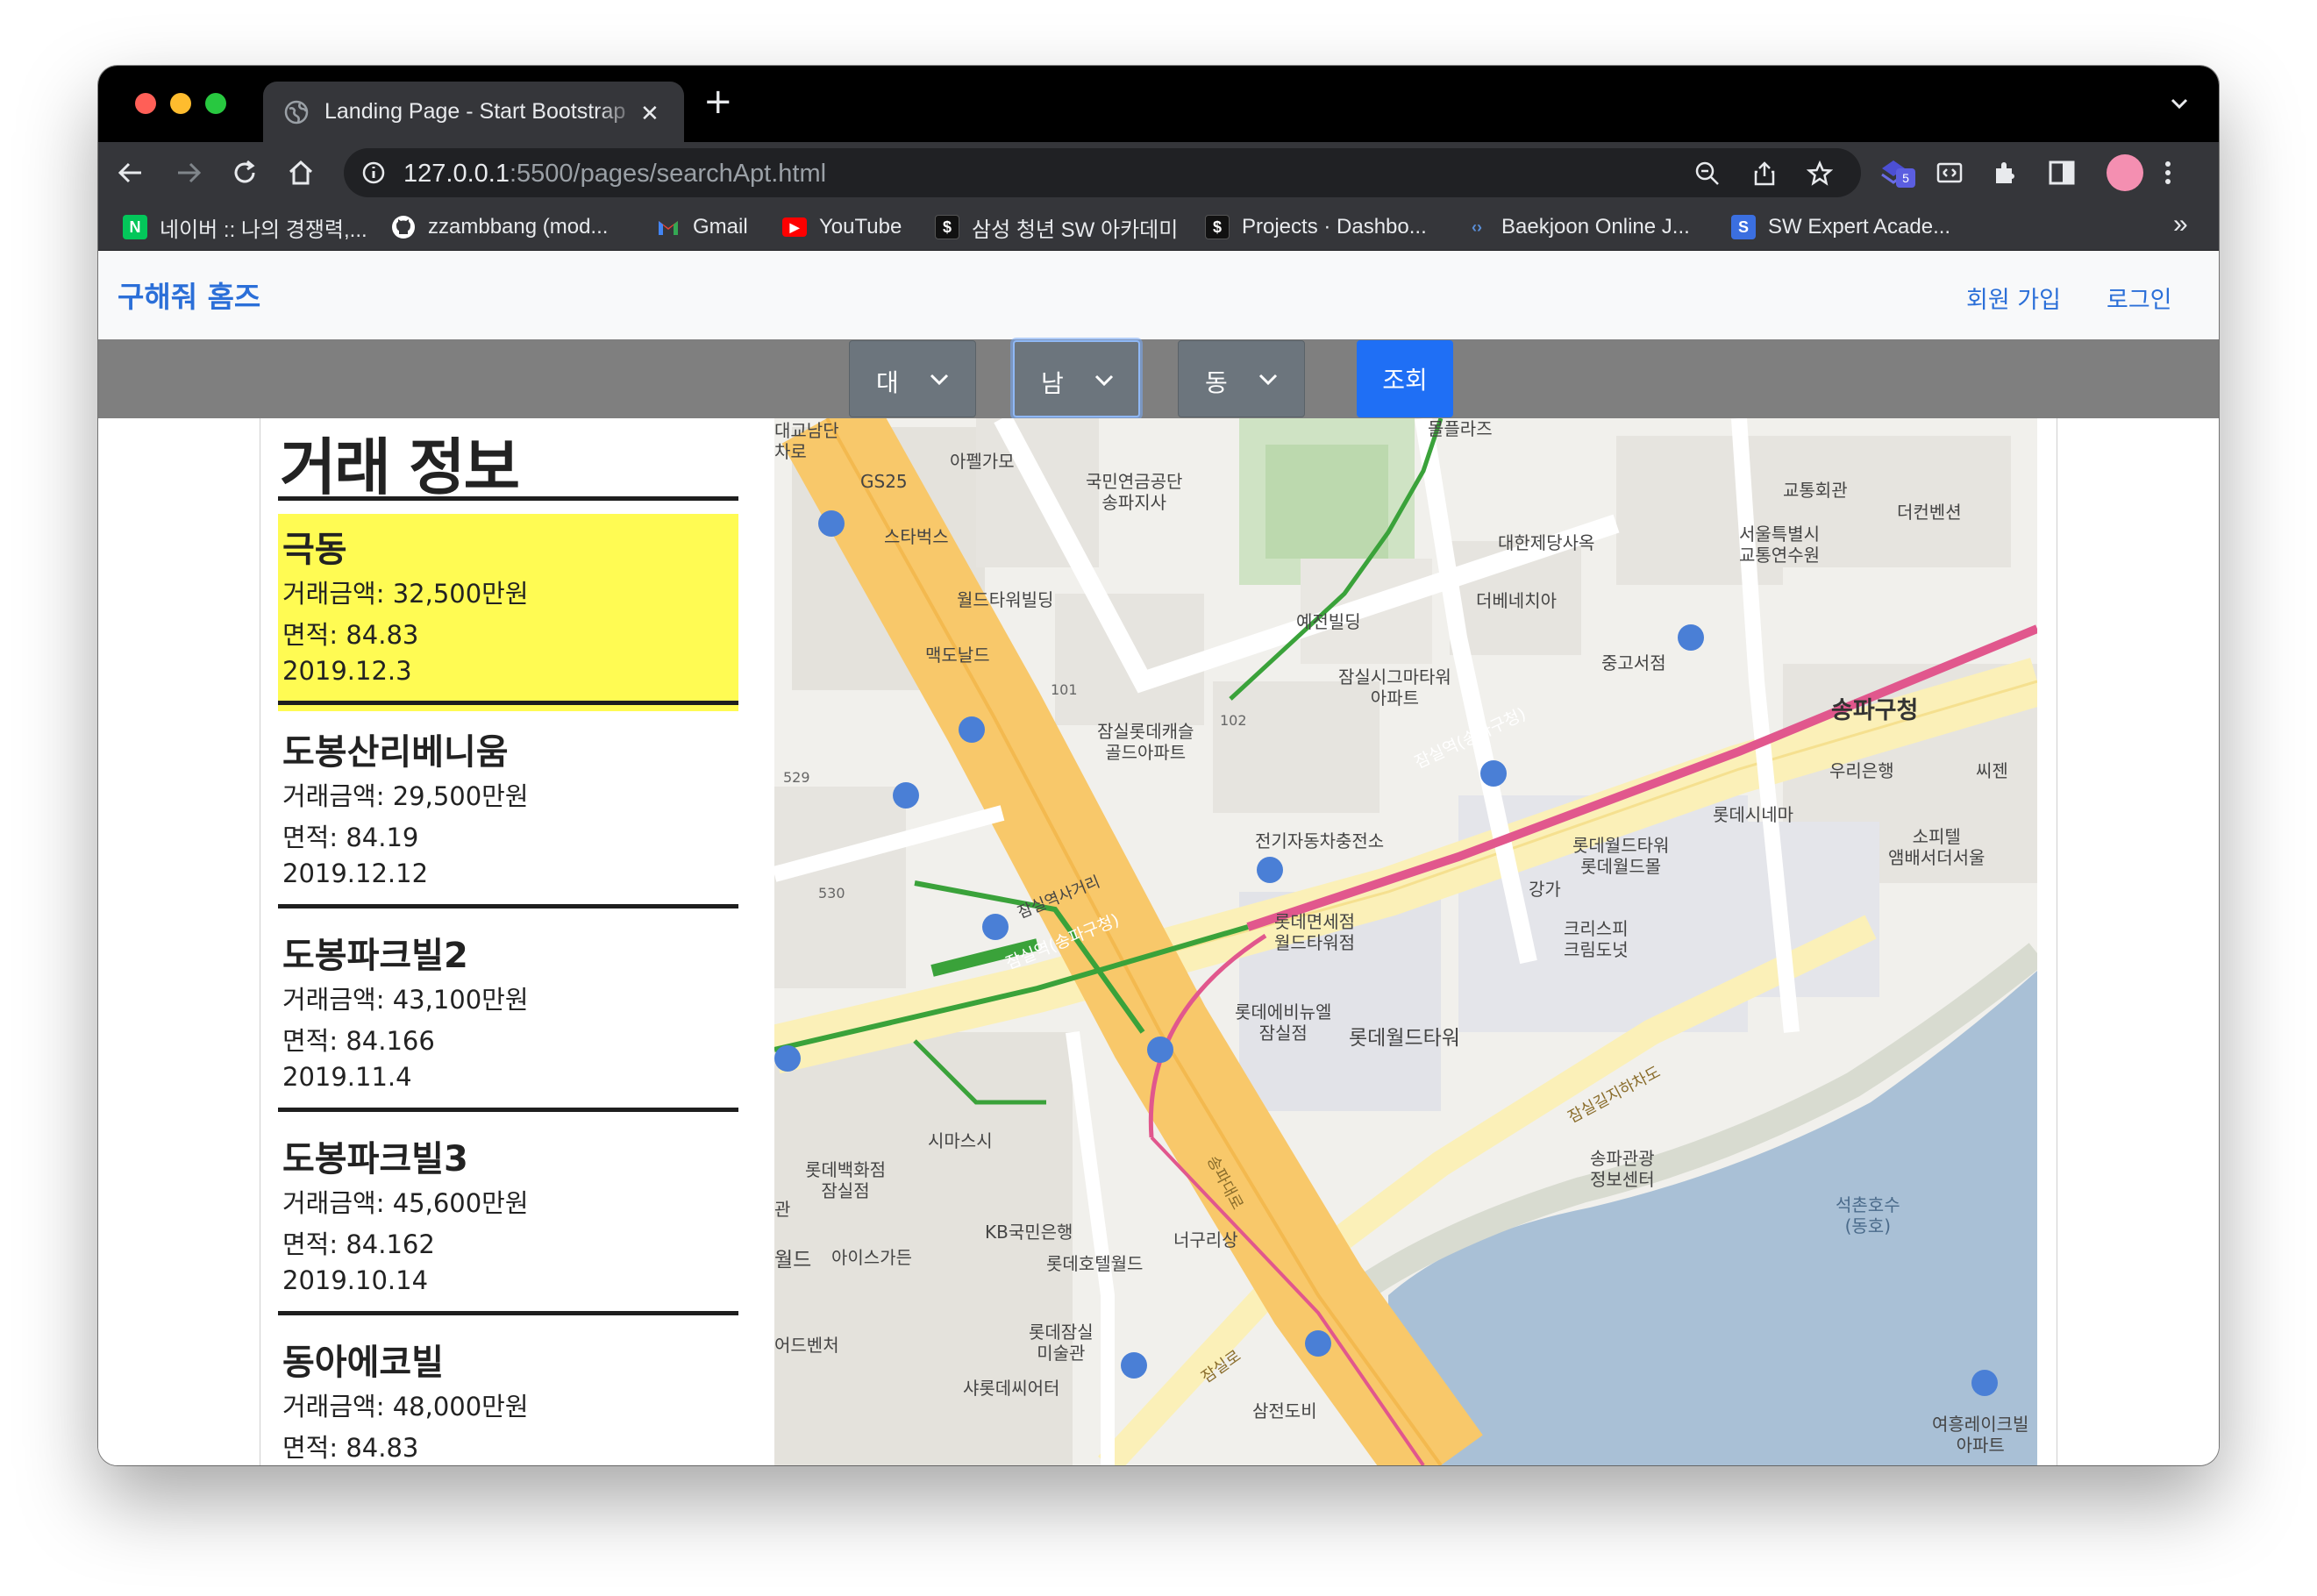 Image resolution: width=2317 pixels, height=1596 pixels. I want to click on cast-icon, so click(1949, 173).